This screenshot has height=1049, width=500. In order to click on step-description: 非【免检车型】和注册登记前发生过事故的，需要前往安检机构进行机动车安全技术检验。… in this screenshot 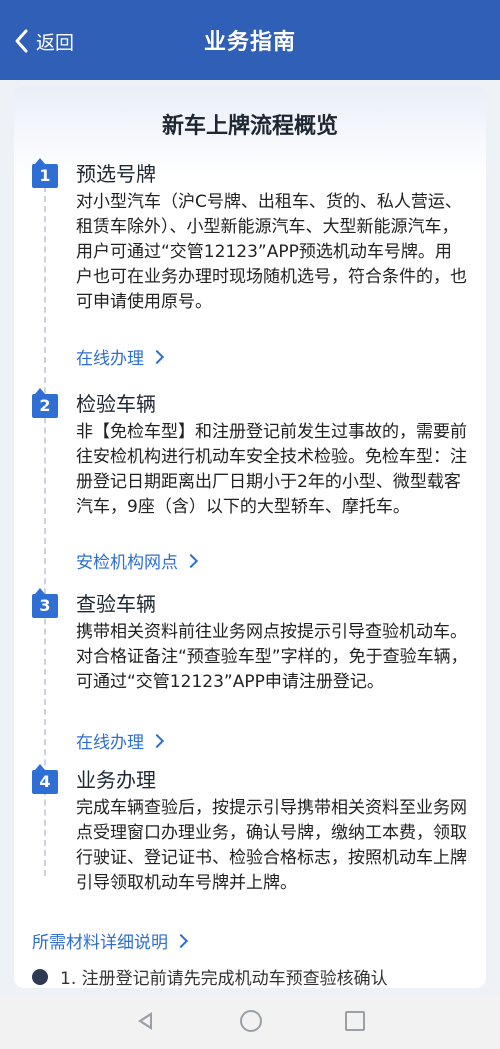, I will do `click(271, 469)`.